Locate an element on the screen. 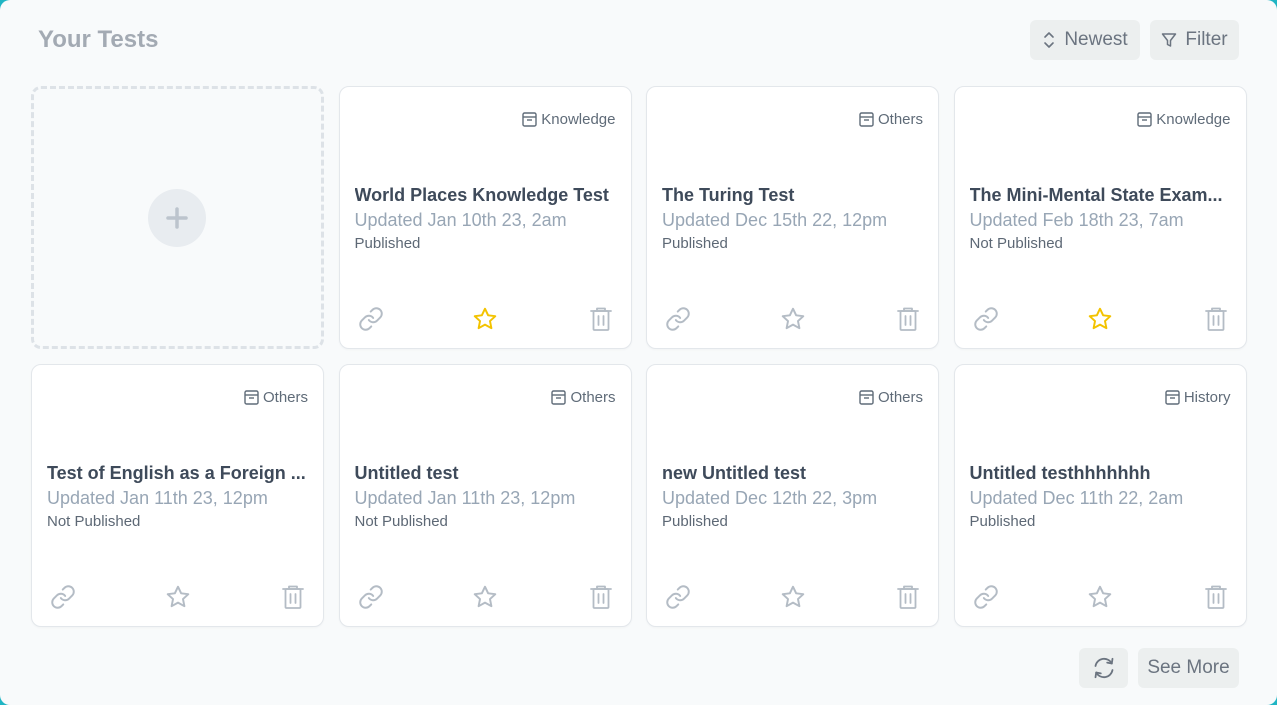 The height and width of the screenshot is (705, 1277). test-title: Untitled testhhhhhhh is located at coordinates (1101, 473).